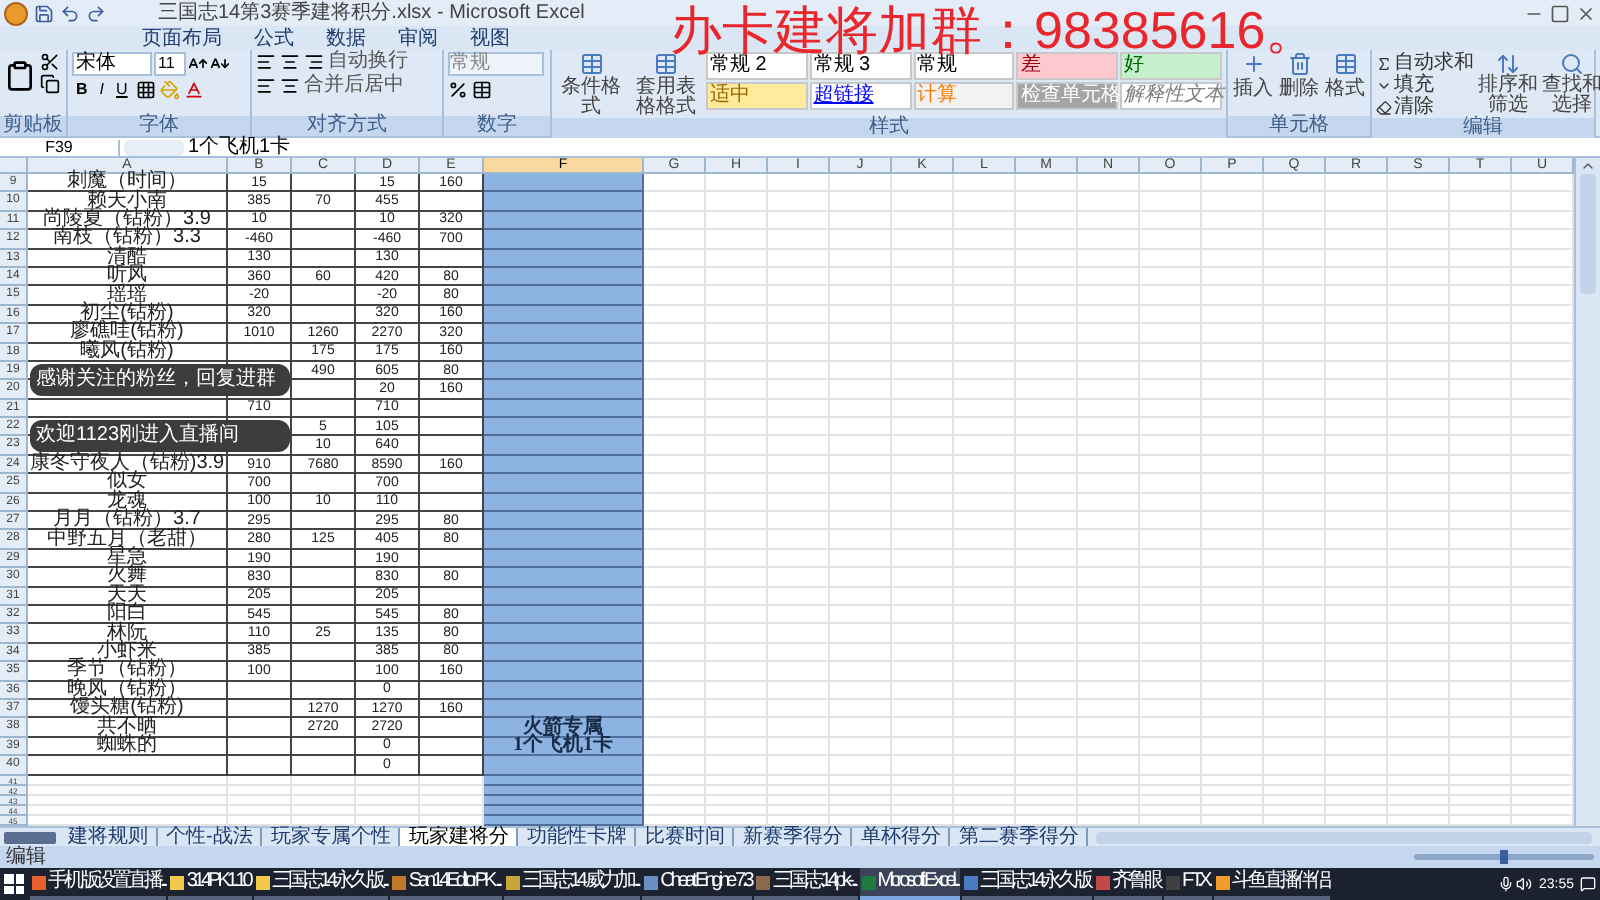  I want to click on volume-icon, so click(1524, 884).